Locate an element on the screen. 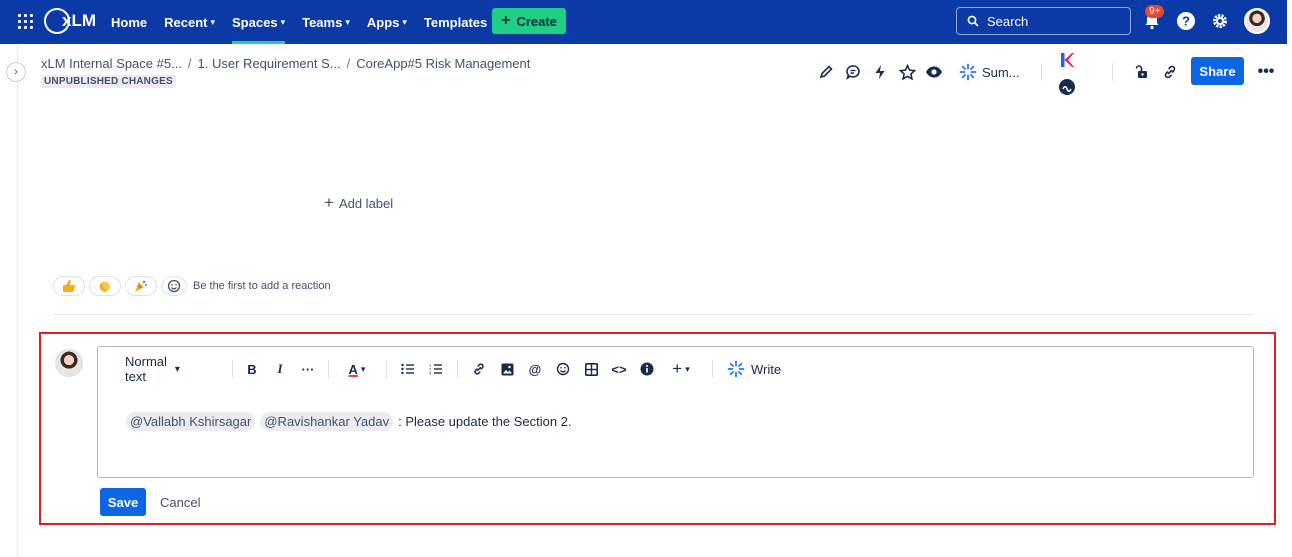 The width and height of the screenshot is (1292, 557). add-label-text: Add label is located at coordinates (366, 203).